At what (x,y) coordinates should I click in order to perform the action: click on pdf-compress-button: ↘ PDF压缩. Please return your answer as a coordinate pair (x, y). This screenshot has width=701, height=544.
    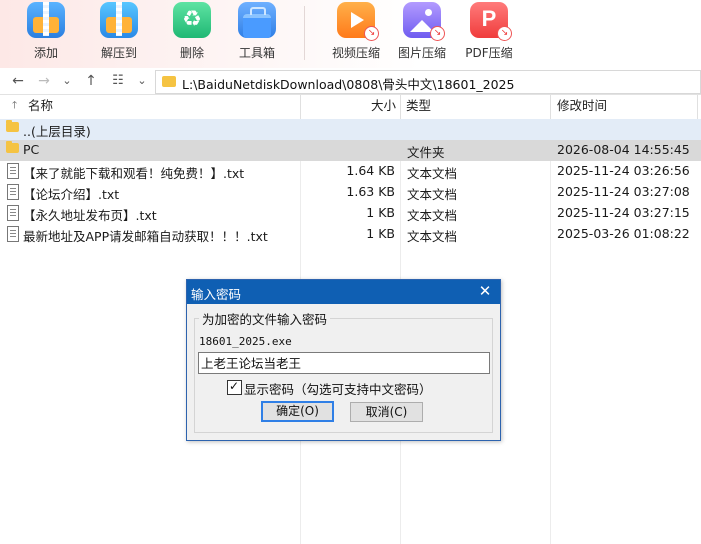
    Looking at the image, I should click on (489, 34).